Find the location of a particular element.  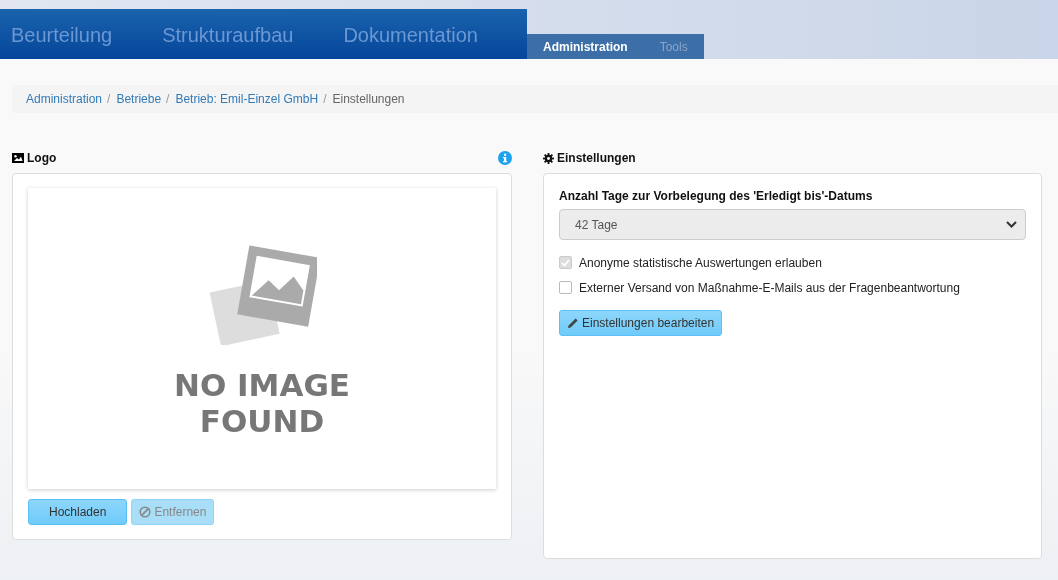

breadcrumb-link: Betrieb: Emil-Einzel GmbH is located at coordinates (247, 99).